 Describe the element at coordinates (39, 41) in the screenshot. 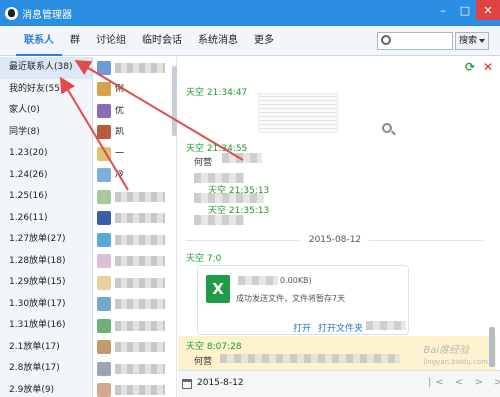

I see `tab-contacts: 联系人` at that location.